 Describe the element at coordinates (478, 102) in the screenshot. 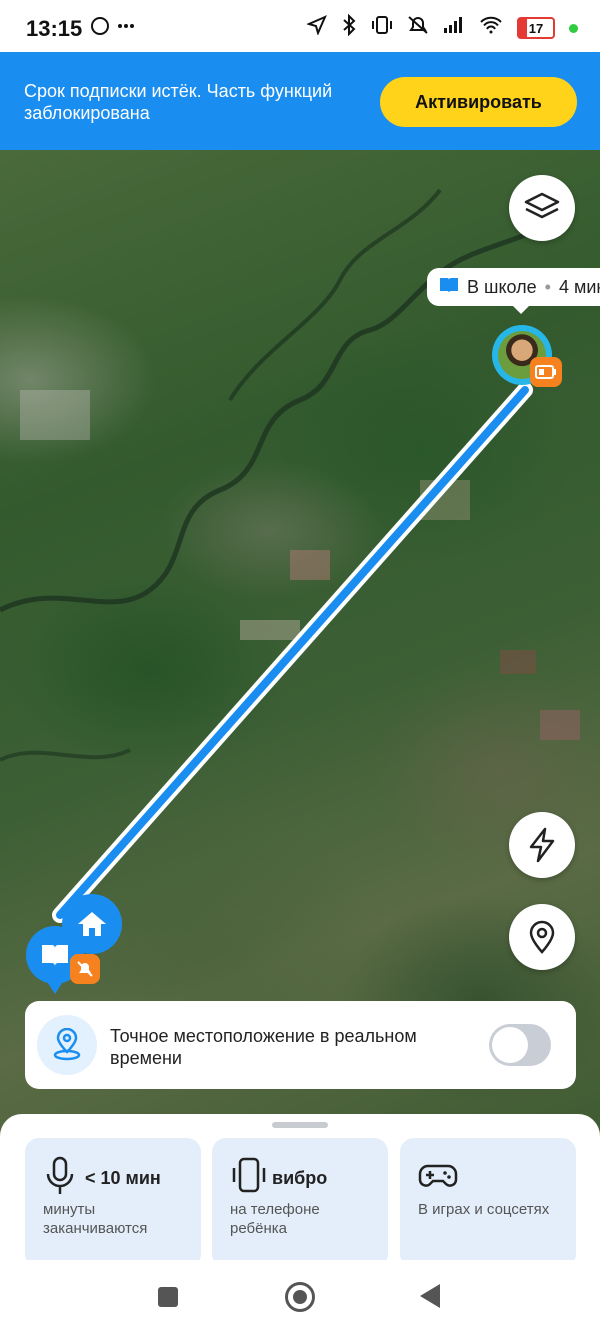

I see `activate-button: Активировать` at that location.